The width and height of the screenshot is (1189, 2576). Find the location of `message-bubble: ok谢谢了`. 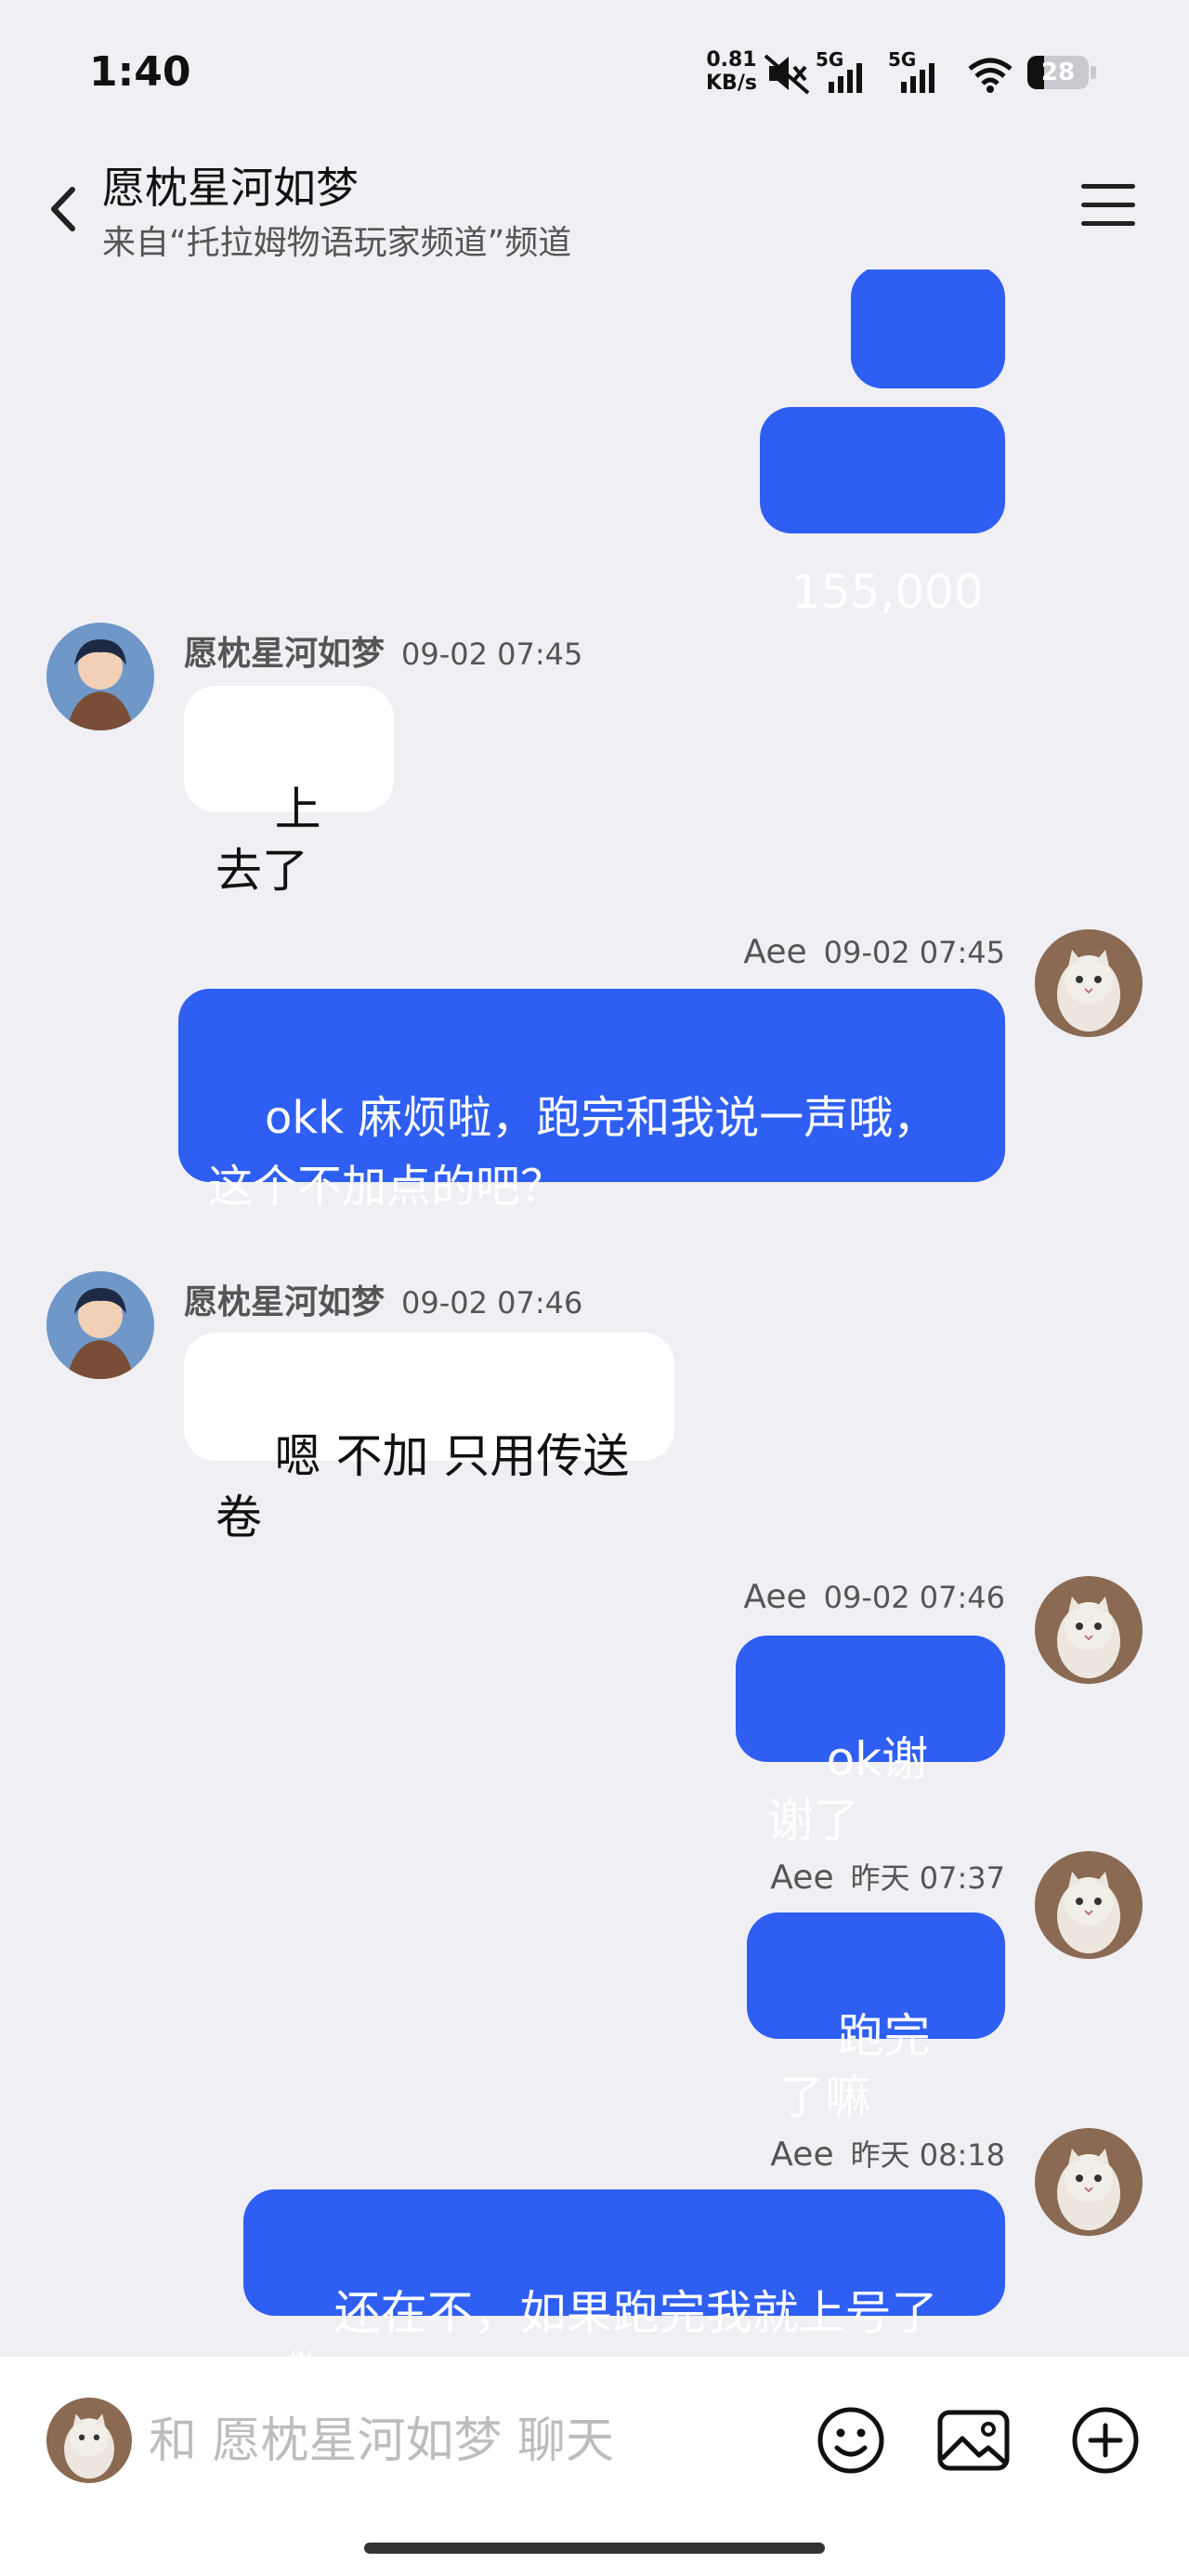

message-bubble: ok谢谢了 is located at coordinates (870, 1741).